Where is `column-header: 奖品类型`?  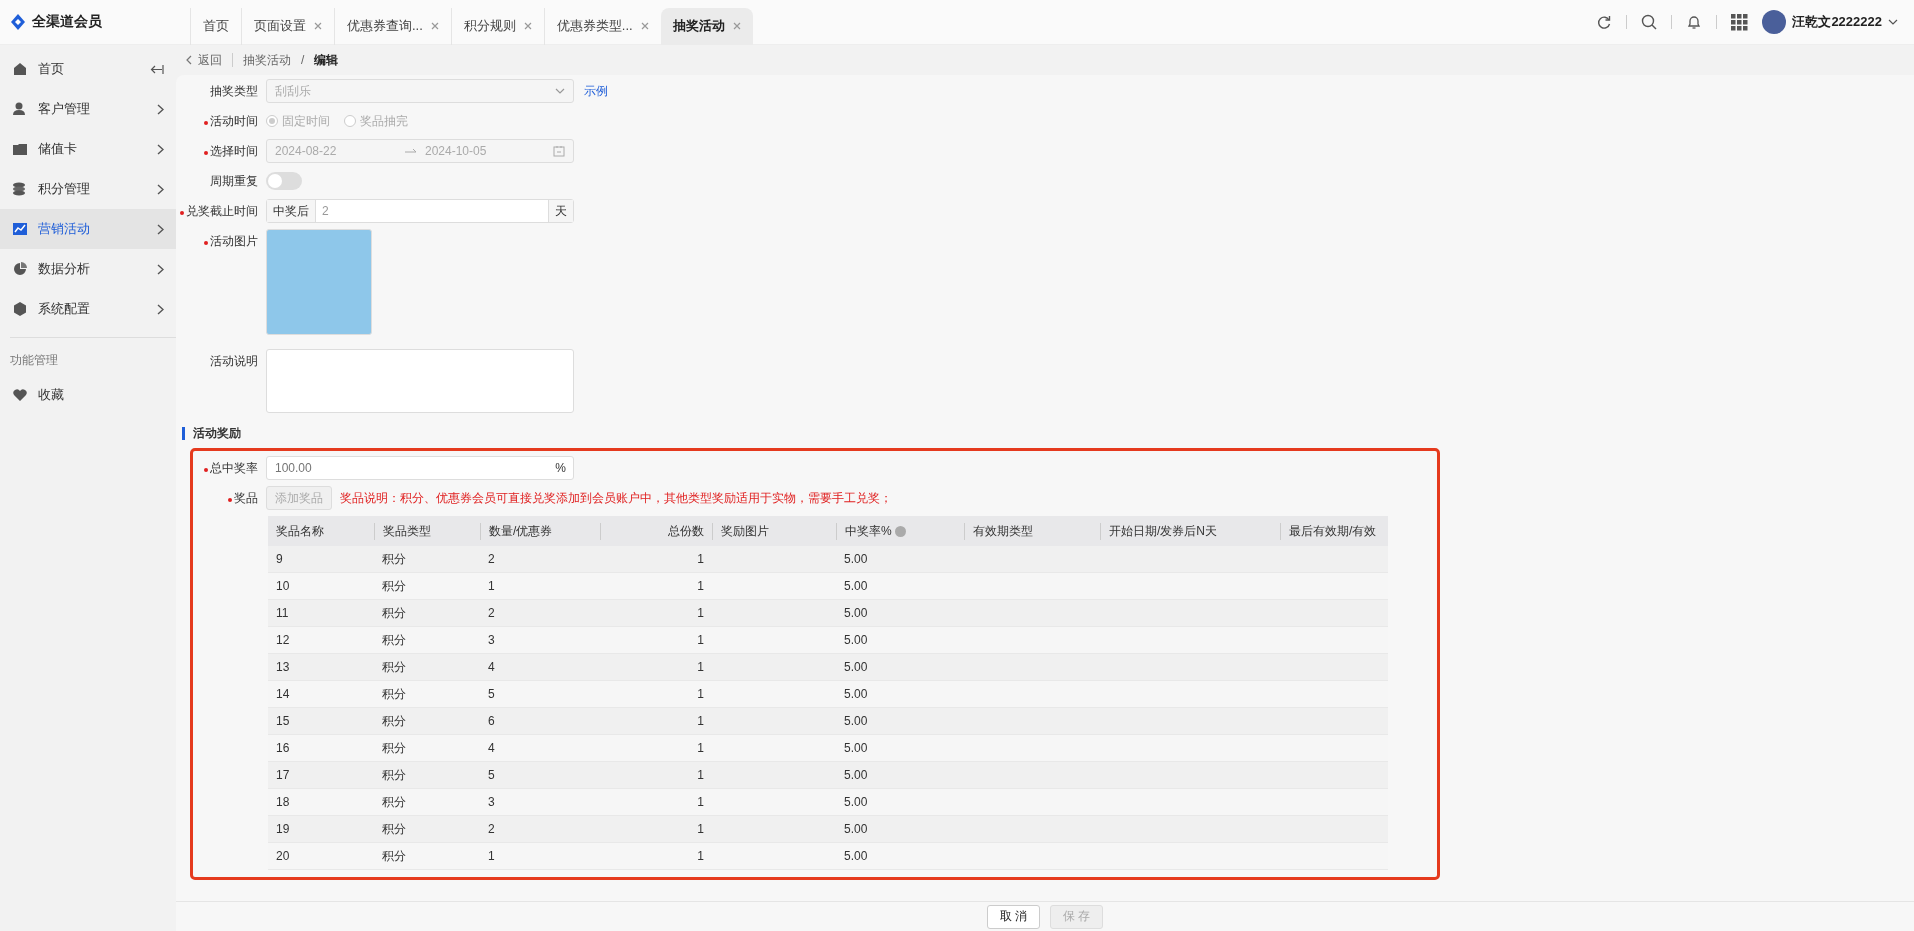 column-header: 奖品类型 is located at coordinates (427, 531).